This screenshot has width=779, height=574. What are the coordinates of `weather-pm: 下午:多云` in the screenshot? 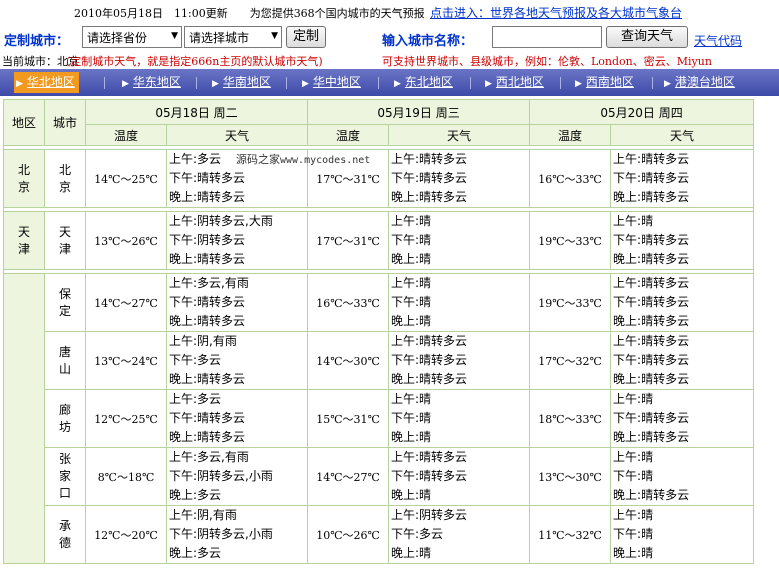 It's located at (417, 534).